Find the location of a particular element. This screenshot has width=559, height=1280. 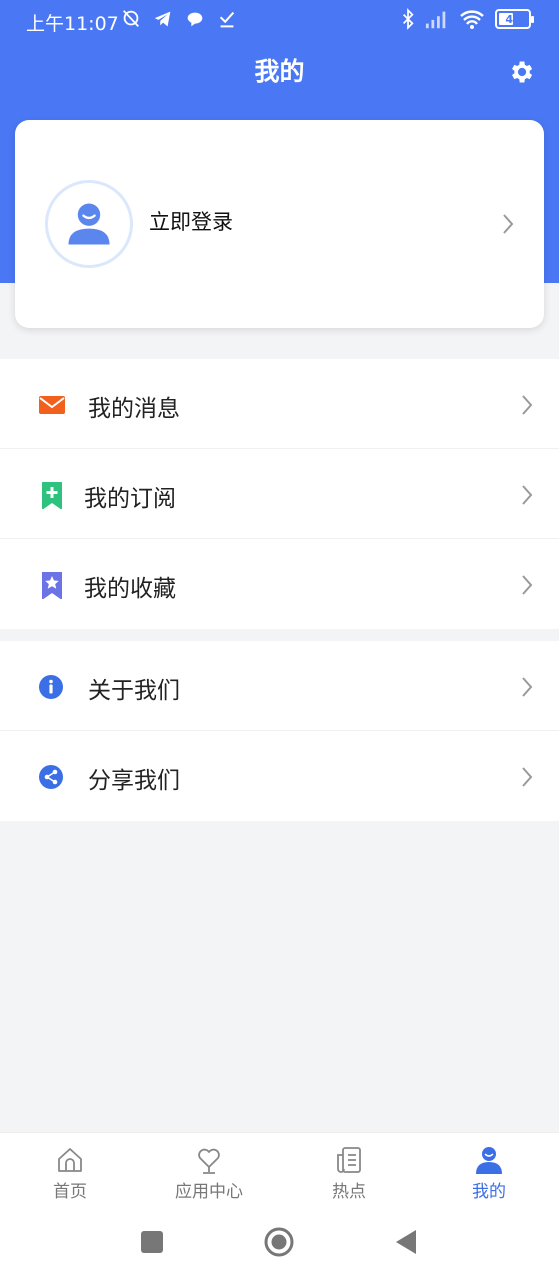

user-icon is located at coordinates (489, 1160).